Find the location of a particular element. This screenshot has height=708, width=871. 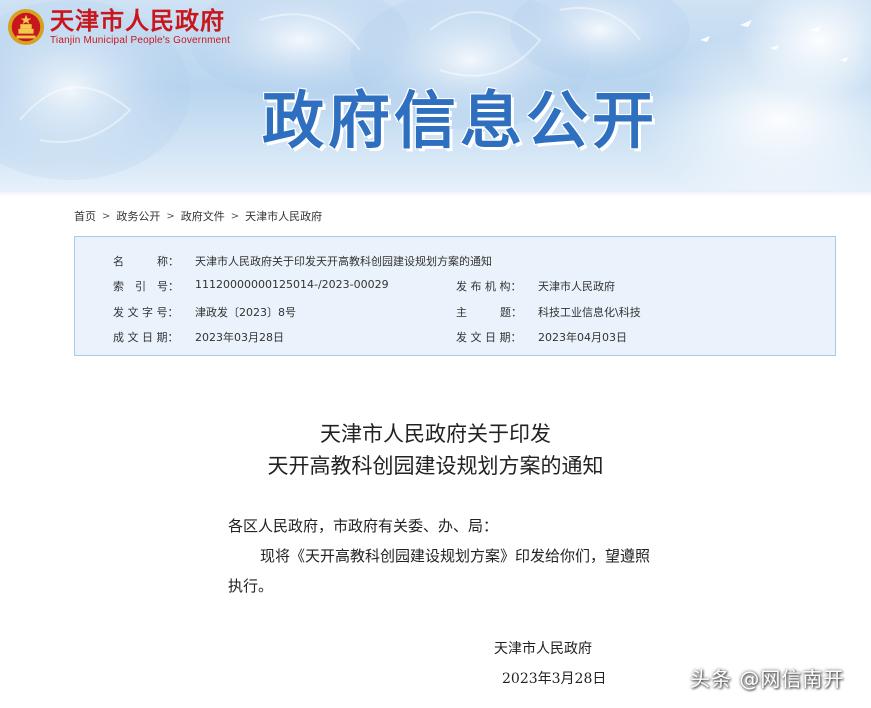

created-date-label: 成 文 日 期： is located at coordinates (146, 337).